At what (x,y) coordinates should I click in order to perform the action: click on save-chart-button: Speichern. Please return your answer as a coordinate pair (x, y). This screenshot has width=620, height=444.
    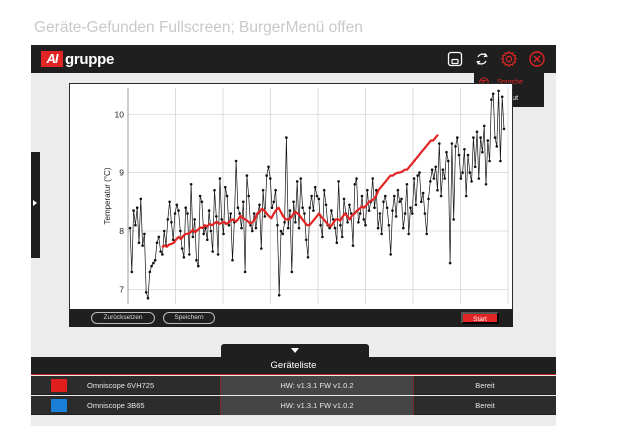
    Looking at the image, I should click on (189, 318).